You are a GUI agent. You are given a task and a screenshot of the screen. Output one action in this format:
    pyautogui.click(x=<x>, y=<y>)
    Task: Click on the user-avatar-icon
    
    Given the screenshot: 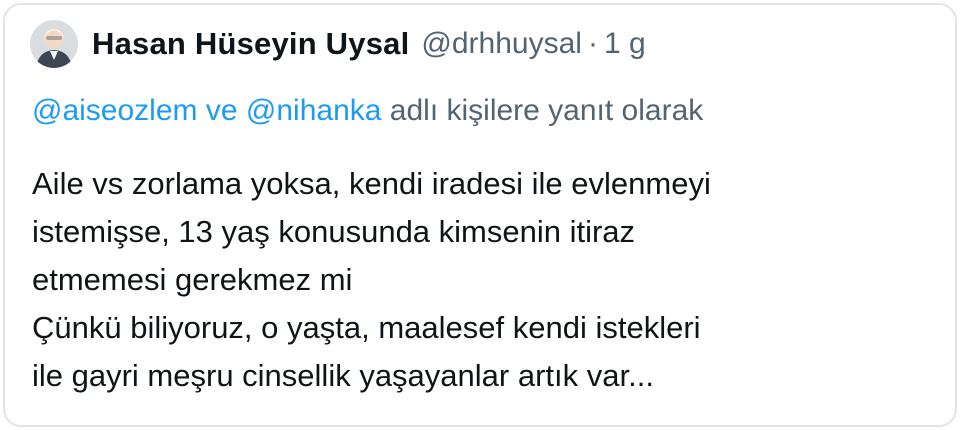 What is the action you would take?
    pyautogui.click(x=54, y=44)
    